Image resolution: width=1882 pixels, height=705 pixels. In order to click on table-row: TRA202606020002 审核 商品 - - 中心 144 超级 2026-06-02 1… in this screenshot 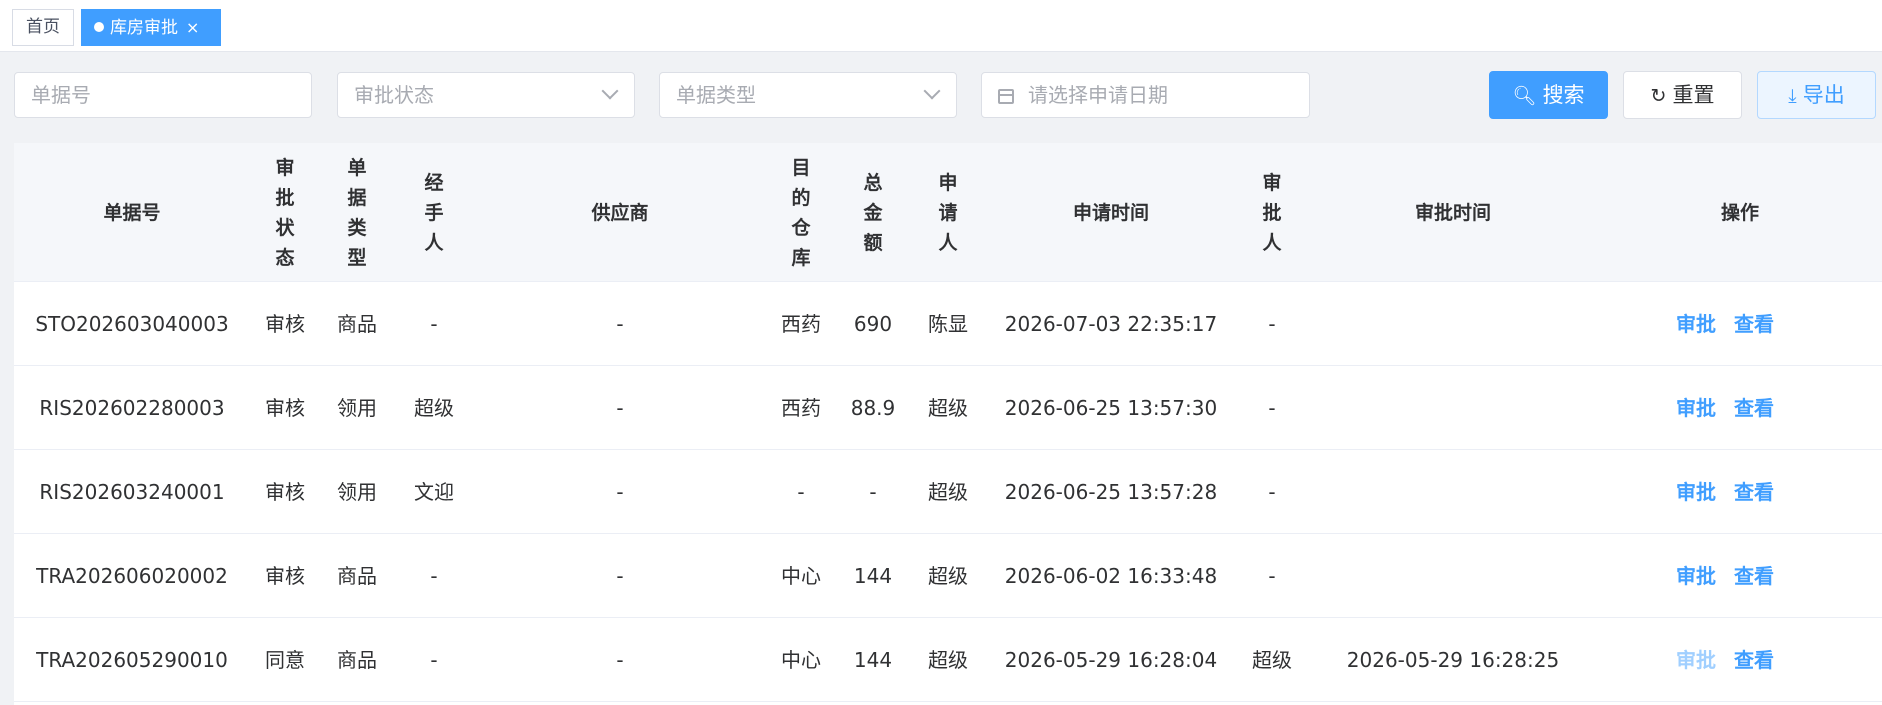, I will do `click(948, 576)`.